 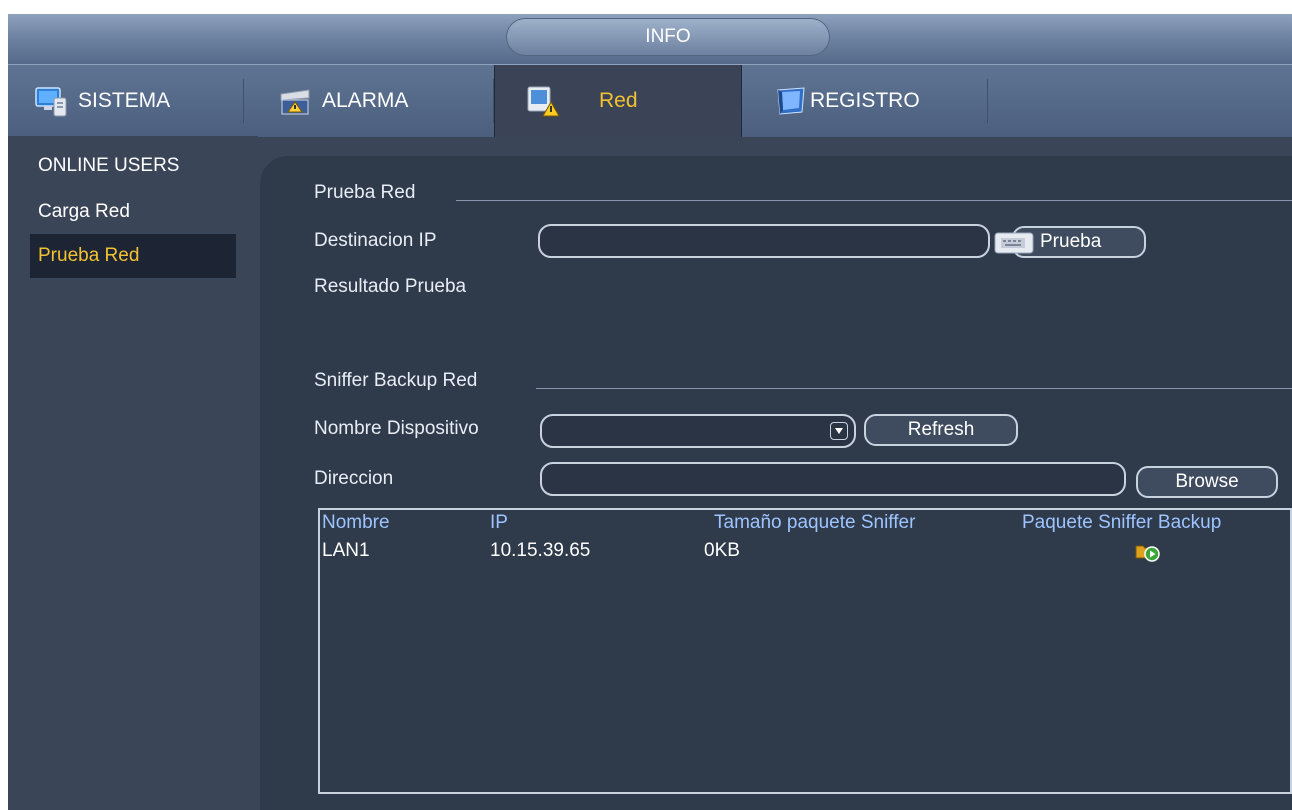 What do you see at coordinates (722, 550) in the screenshot?
I see `row-size: 0KB` at bounding box center [722, 550].